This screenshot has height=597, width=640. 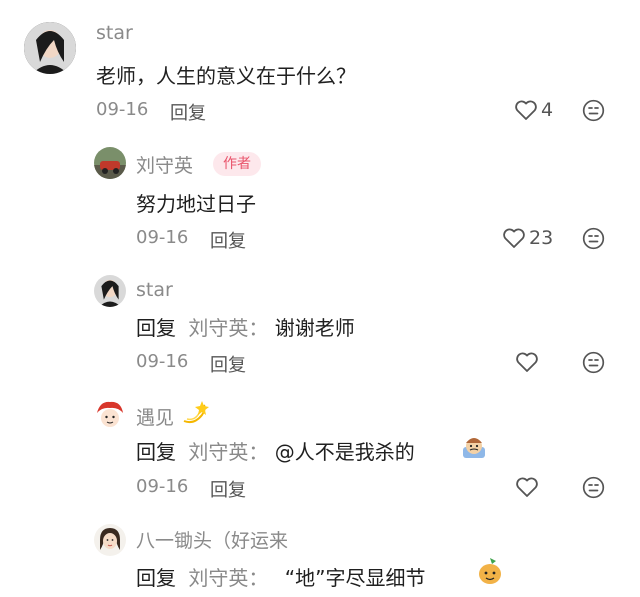 I want to click on like-count: 4, so click(x=547, y=110).